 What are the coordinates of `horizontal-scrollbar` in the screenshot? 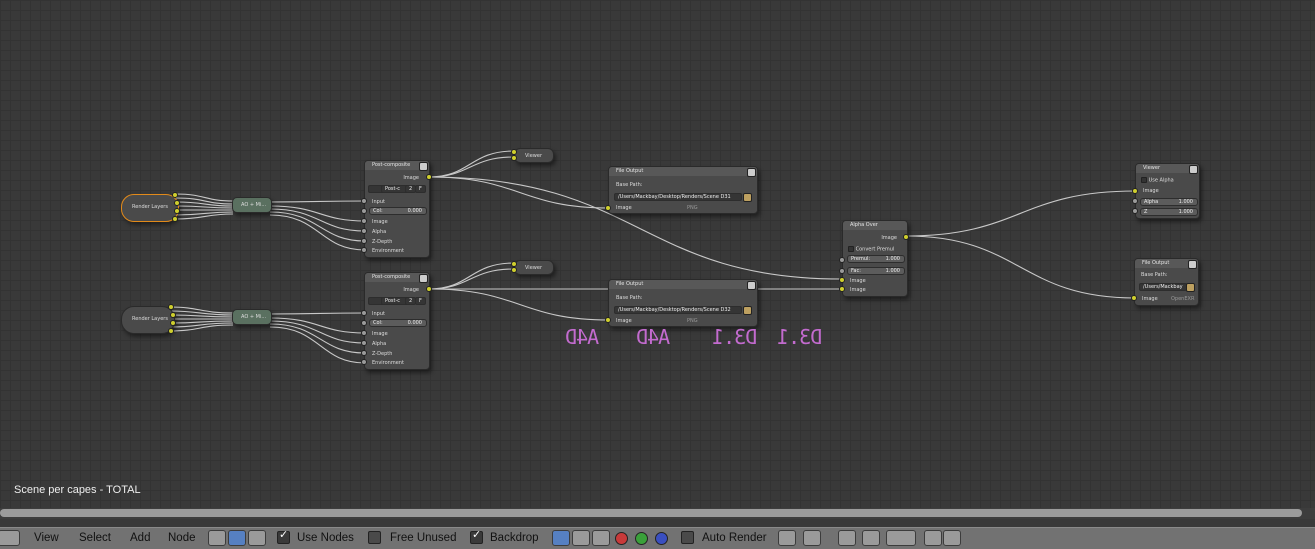 It's located at (651, 513).